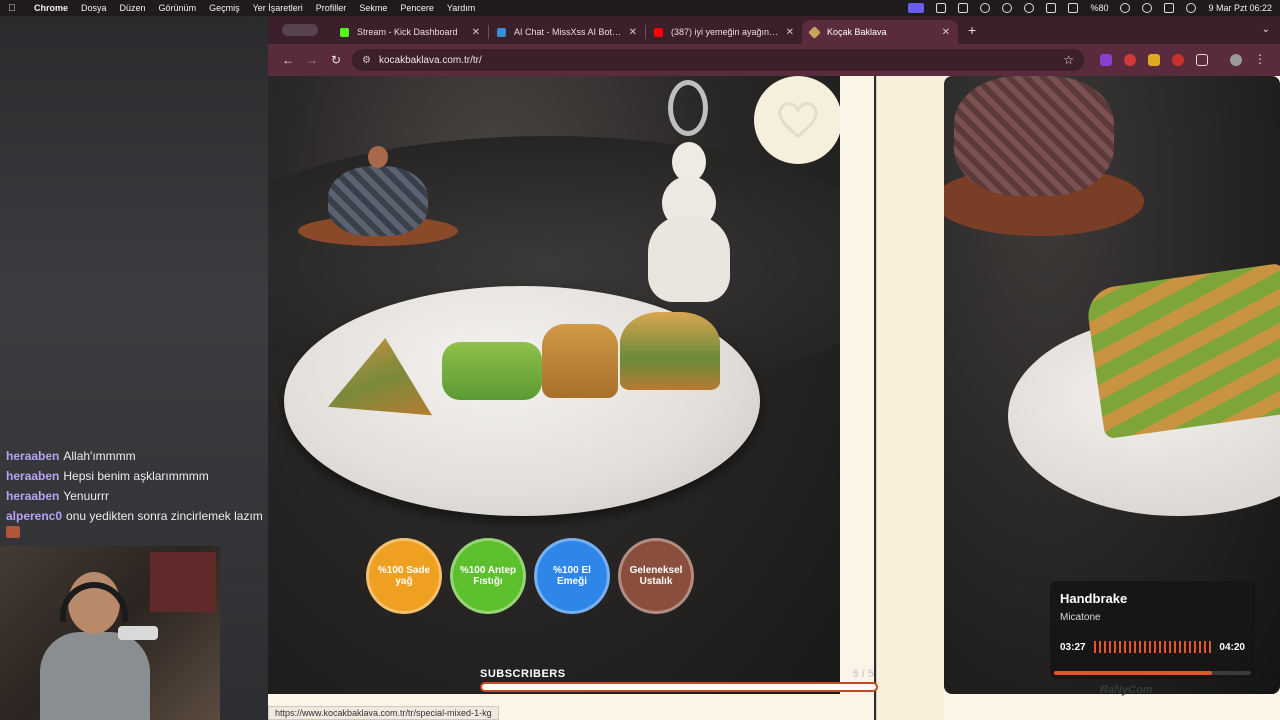 The height and width of the screenshot is (720, 1280). I want to click on tab-title: Stream - Kick Dashboard, so click(407, 32).